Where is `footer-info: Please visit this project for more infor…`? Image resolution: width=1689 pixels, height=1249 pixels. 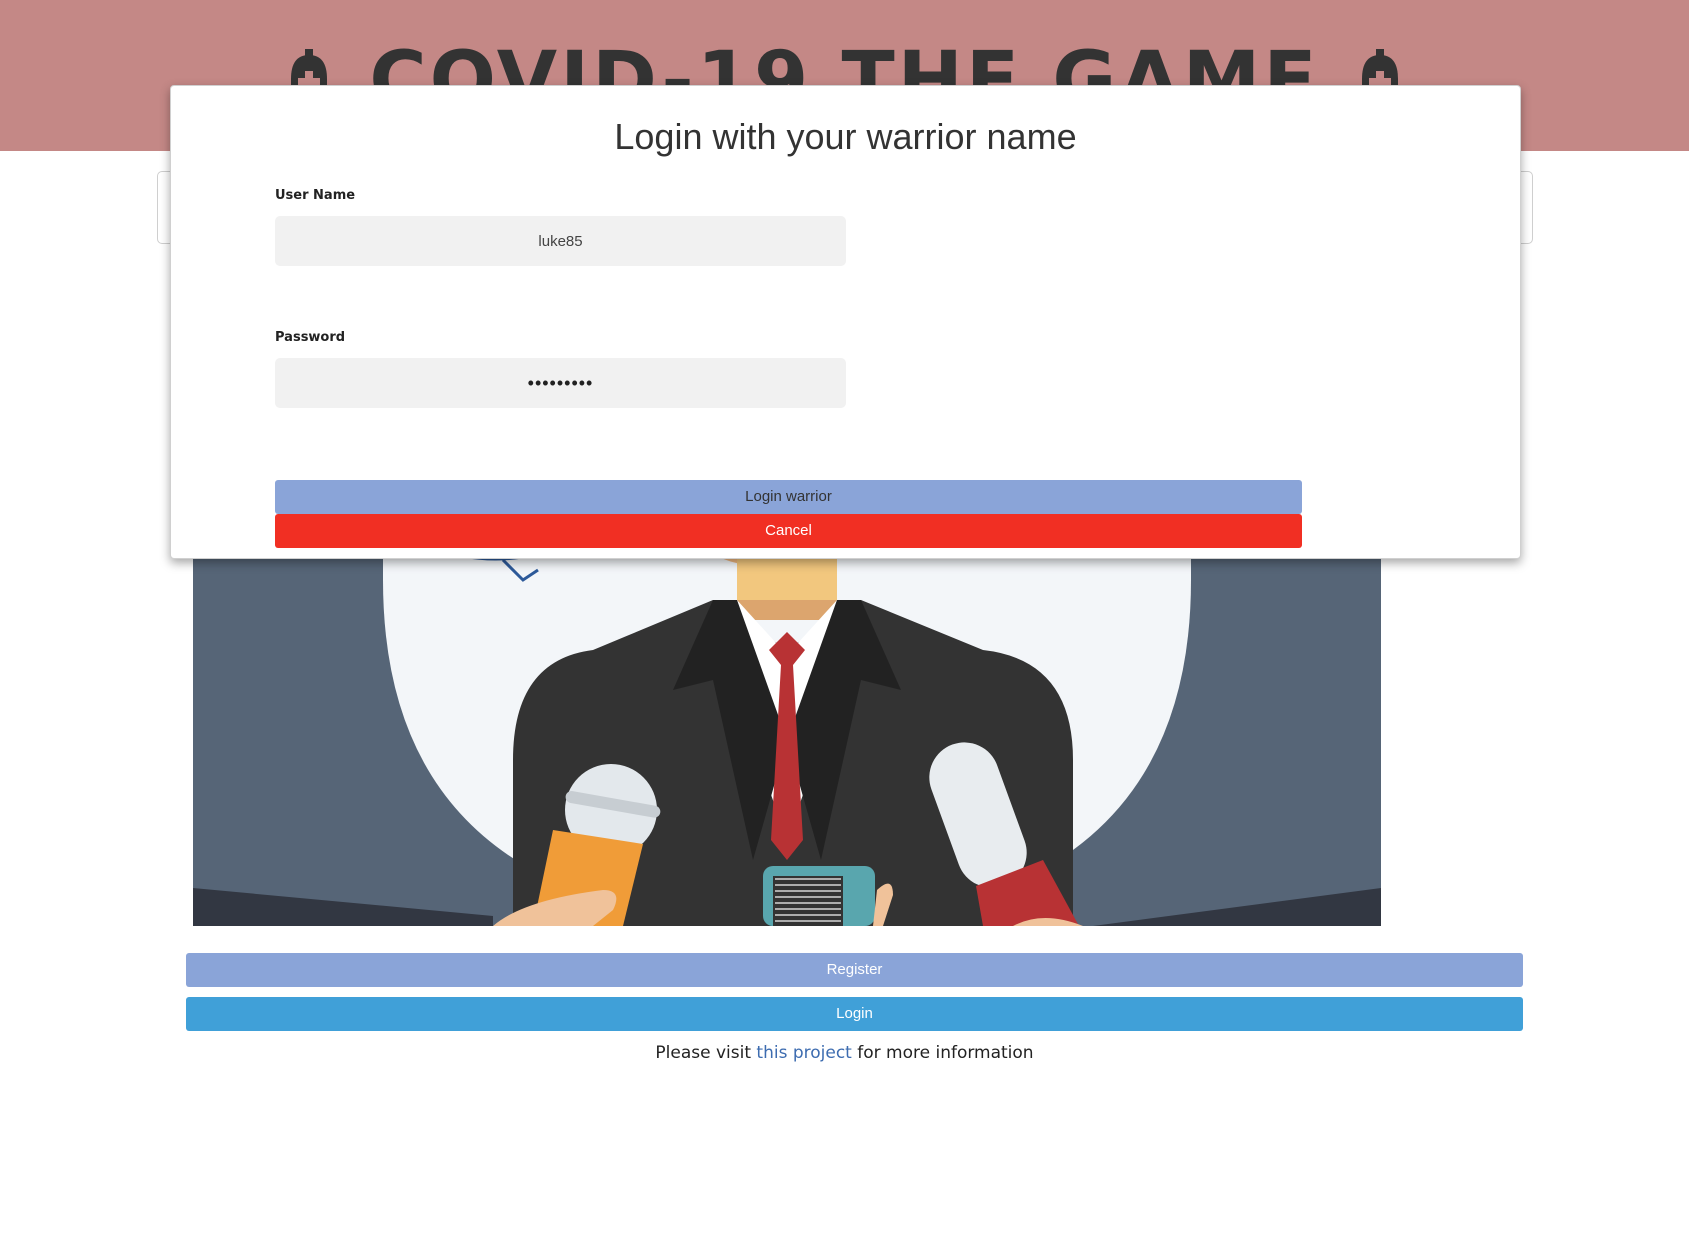 footer-info: Please visit this project for more infor… is located at coordinates (844, 1053).